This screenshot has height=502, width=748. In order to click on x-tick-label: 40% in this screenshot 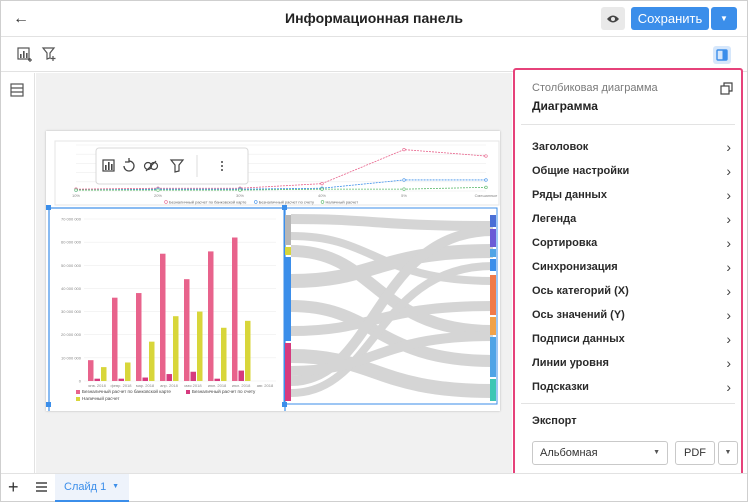, I will do `click(322, 195)`.